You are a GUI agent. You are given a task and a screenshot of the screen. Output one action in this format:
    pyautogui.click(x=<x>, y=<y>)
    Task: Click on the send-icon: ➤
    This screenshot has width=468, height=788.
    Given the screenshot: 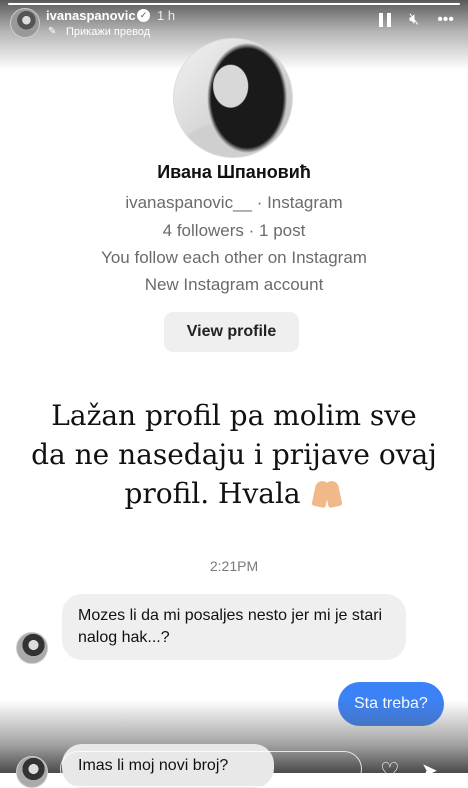 What is the action you would take?
    pyautogui.click(x=429, y=770)
    